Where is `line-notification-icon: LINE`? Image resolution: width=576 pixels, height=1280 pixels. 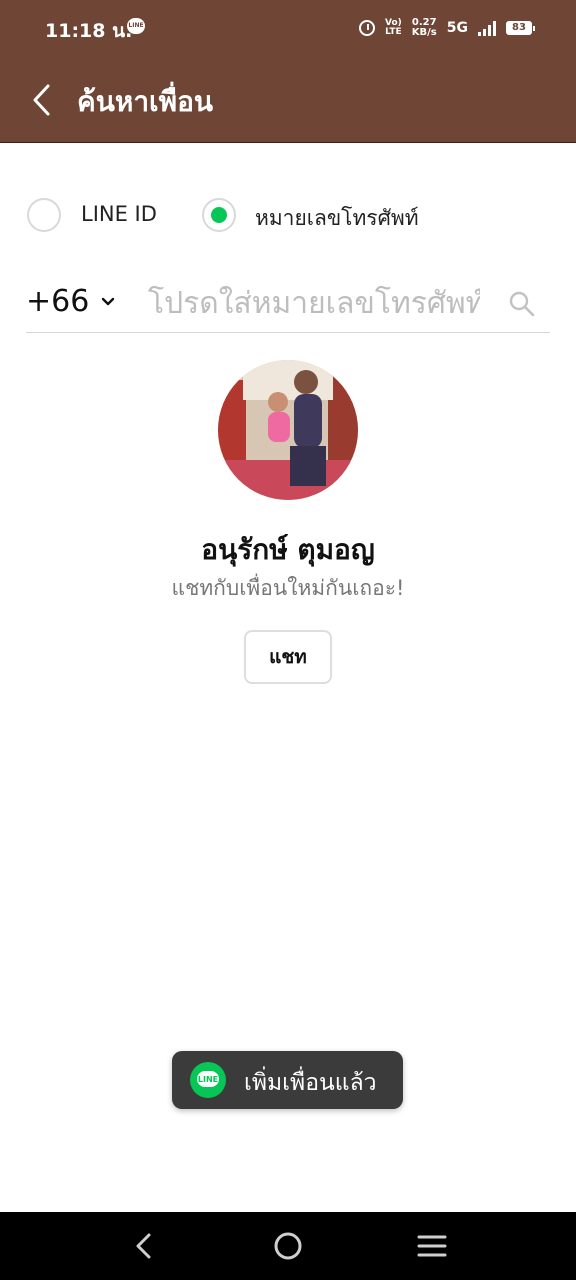 line-notification-icon: LINE is located at coordinates (136, 26).